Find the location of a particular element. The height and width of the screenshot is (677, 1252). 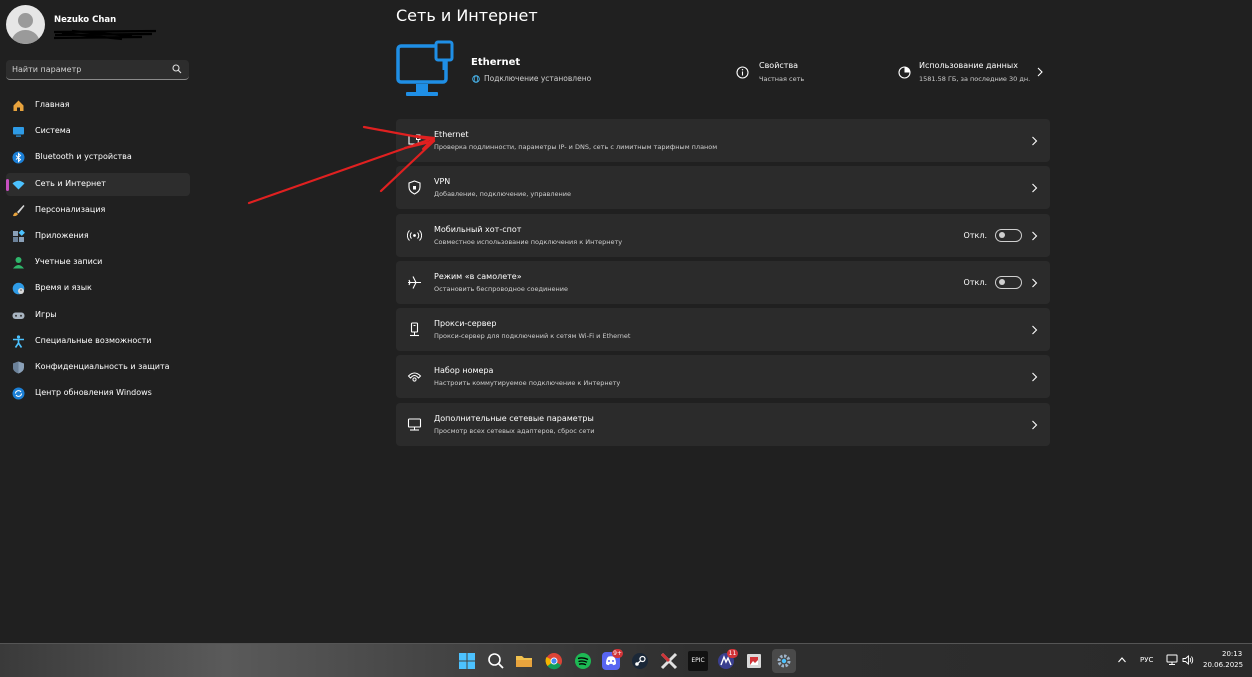

airplane-toggle is located at coordinates (1008, 282).